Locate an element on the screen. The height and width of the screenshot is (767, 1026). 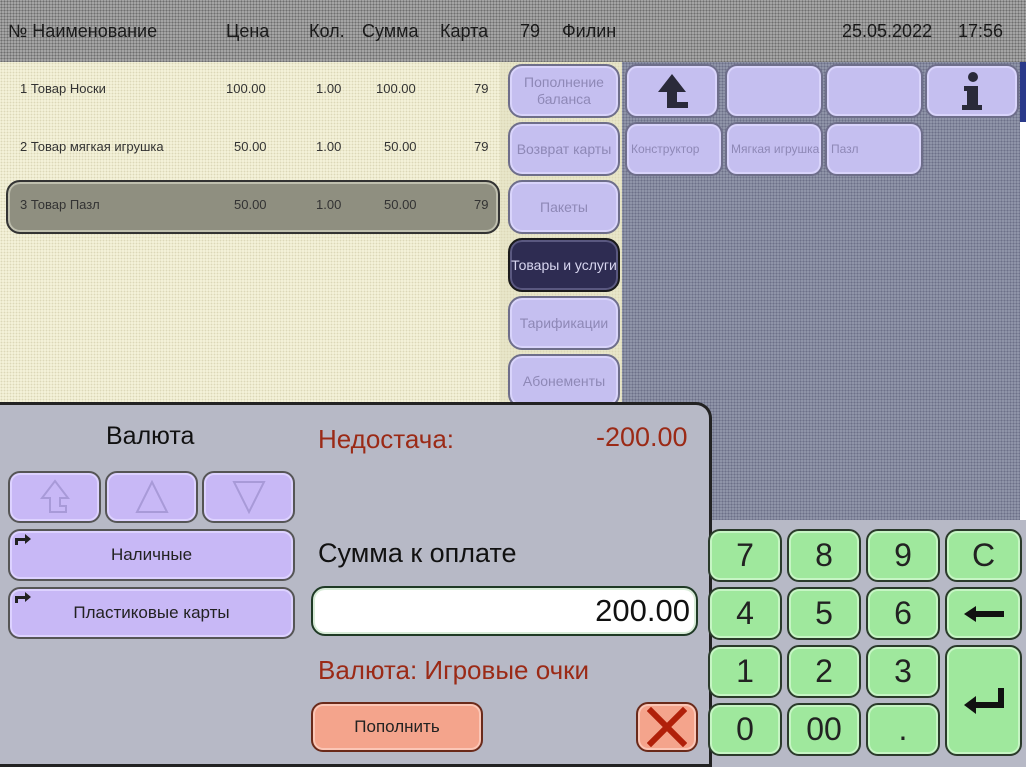
column-header-sum: Сумма is located at coordinates (390, 31).